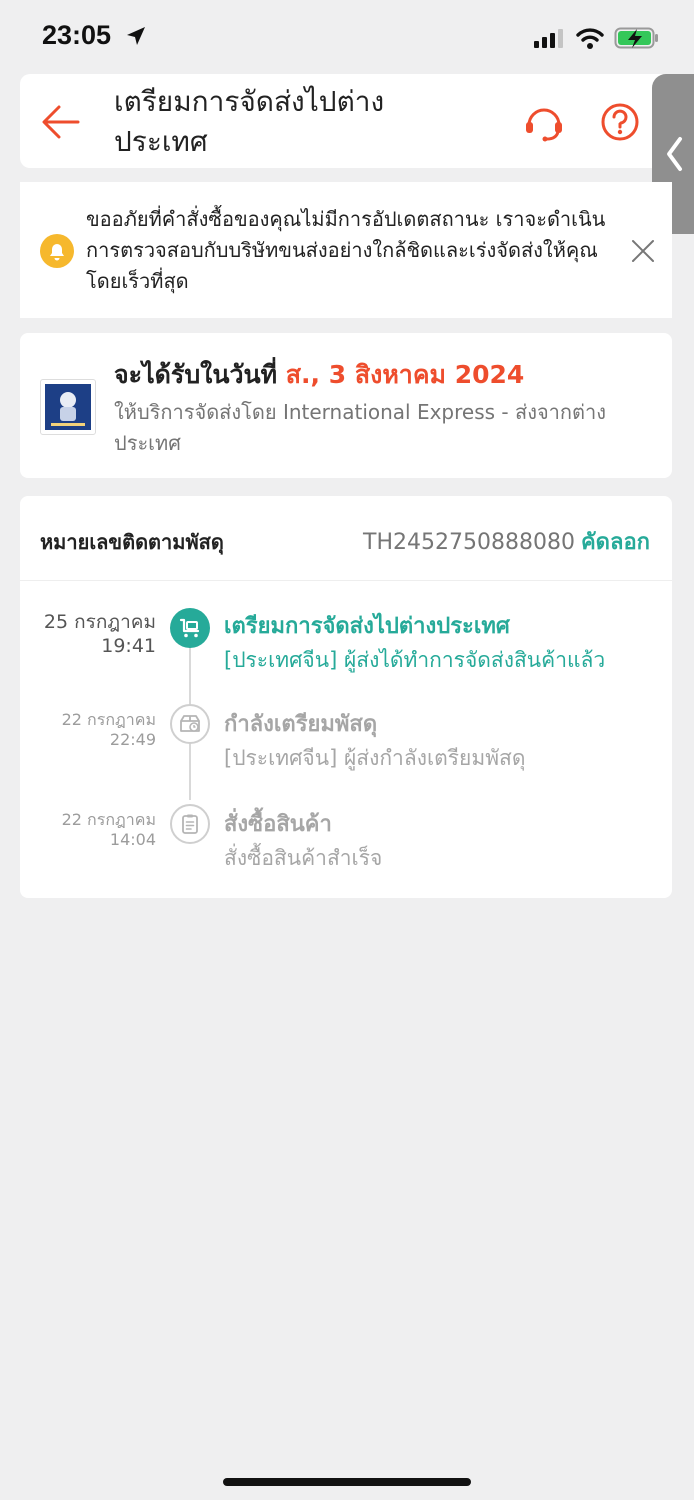  What do you see at coordinates (200, 374) in the screenshot?
I see `delivery-label: จะได้รับในวันที่` at bounding box center [200, 374].